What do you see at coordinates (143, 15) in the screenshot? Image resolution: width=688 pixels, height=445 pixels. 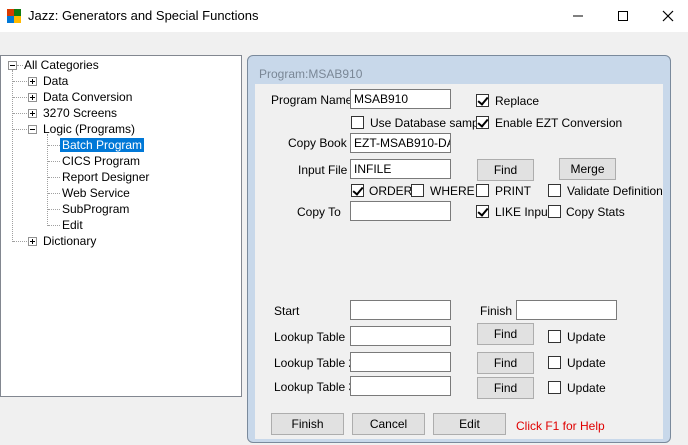 I see `window-title: Jazz: Generators and Special Functions` at bounding box center [143, 15].